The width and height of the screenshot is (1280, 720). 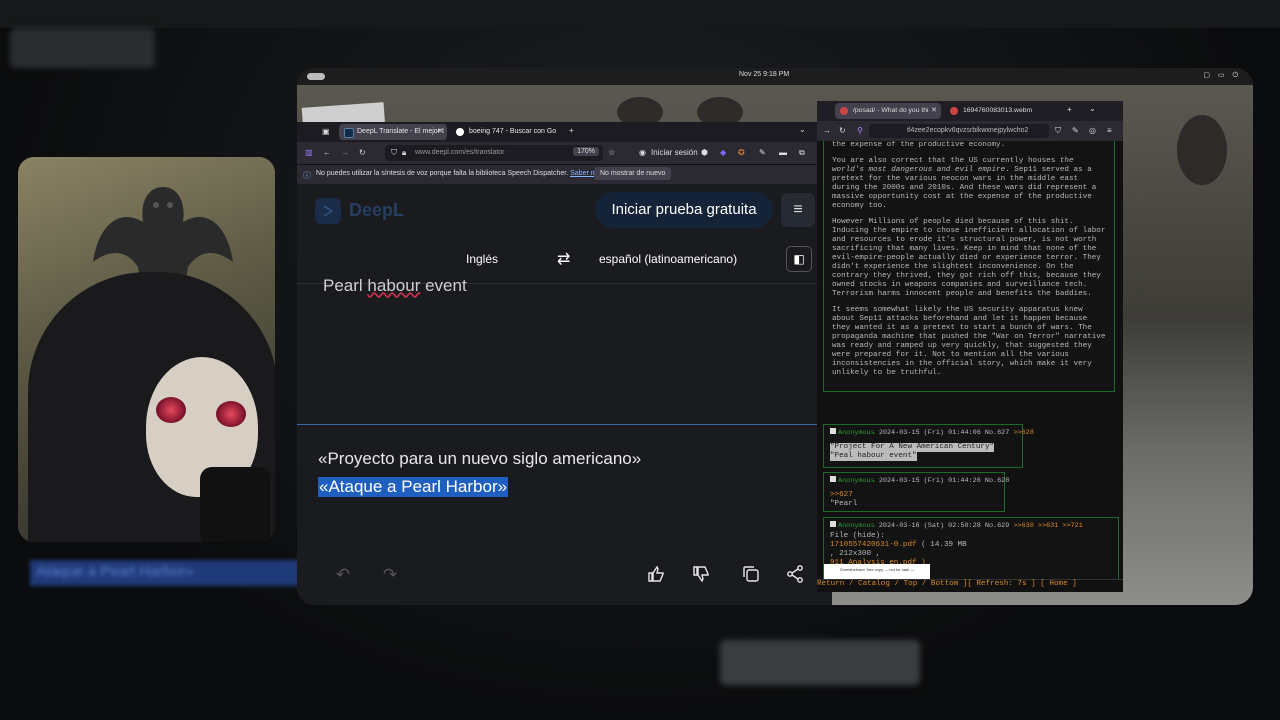 I want to click on translation-line-2-selected: «Ataque a Pearl Harbor», so click(x=413, y=487).